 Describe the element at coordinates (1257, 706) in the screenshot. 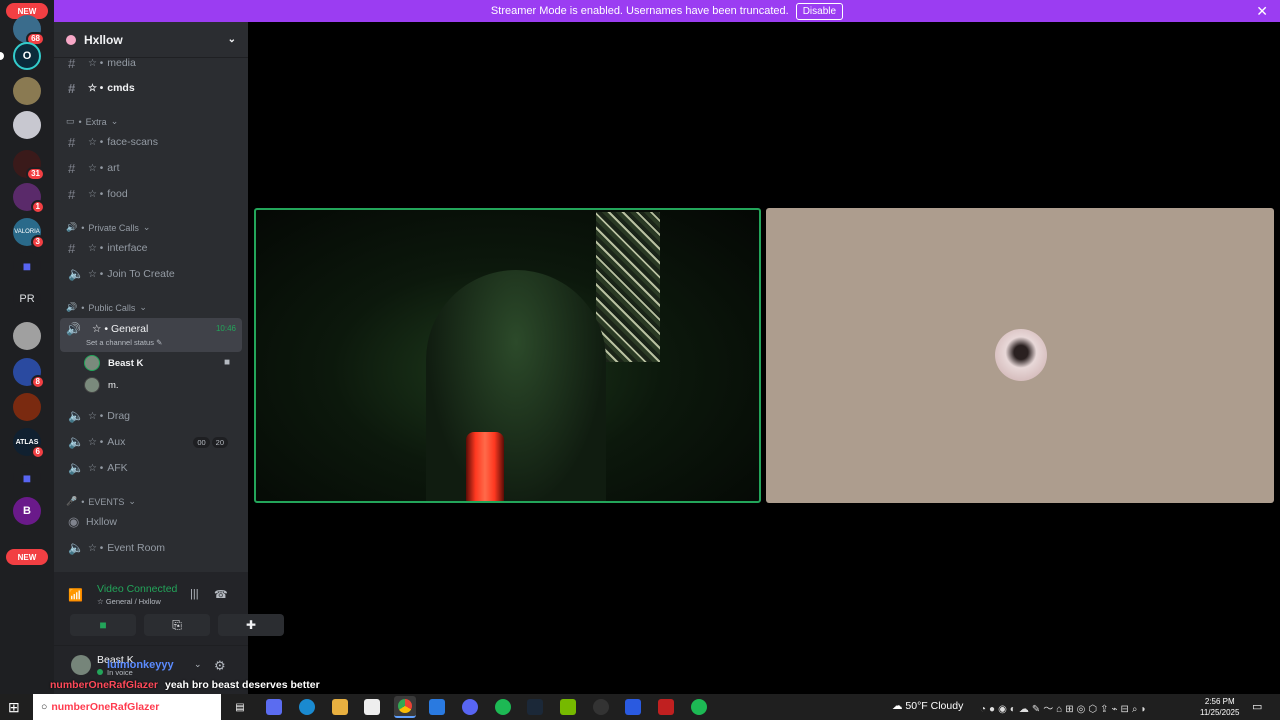

I see `notification-icon: ▭` at that location.